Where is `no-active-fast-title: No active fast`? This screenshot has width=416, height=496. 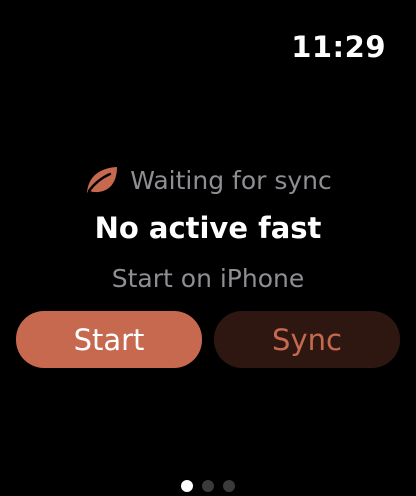
no-active-fast-title: No active fast is located at coordinates (208, 228).